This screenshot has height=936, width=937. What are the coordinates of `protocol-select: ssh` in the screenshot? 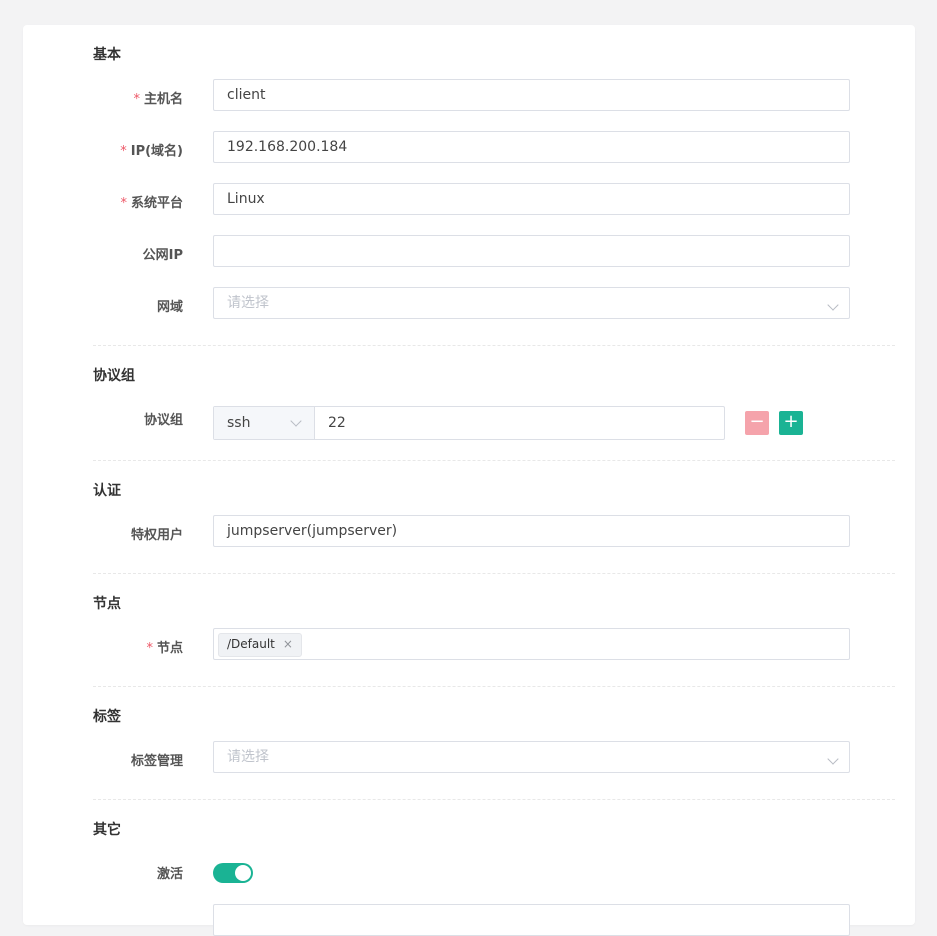 It's located at (264, 423).